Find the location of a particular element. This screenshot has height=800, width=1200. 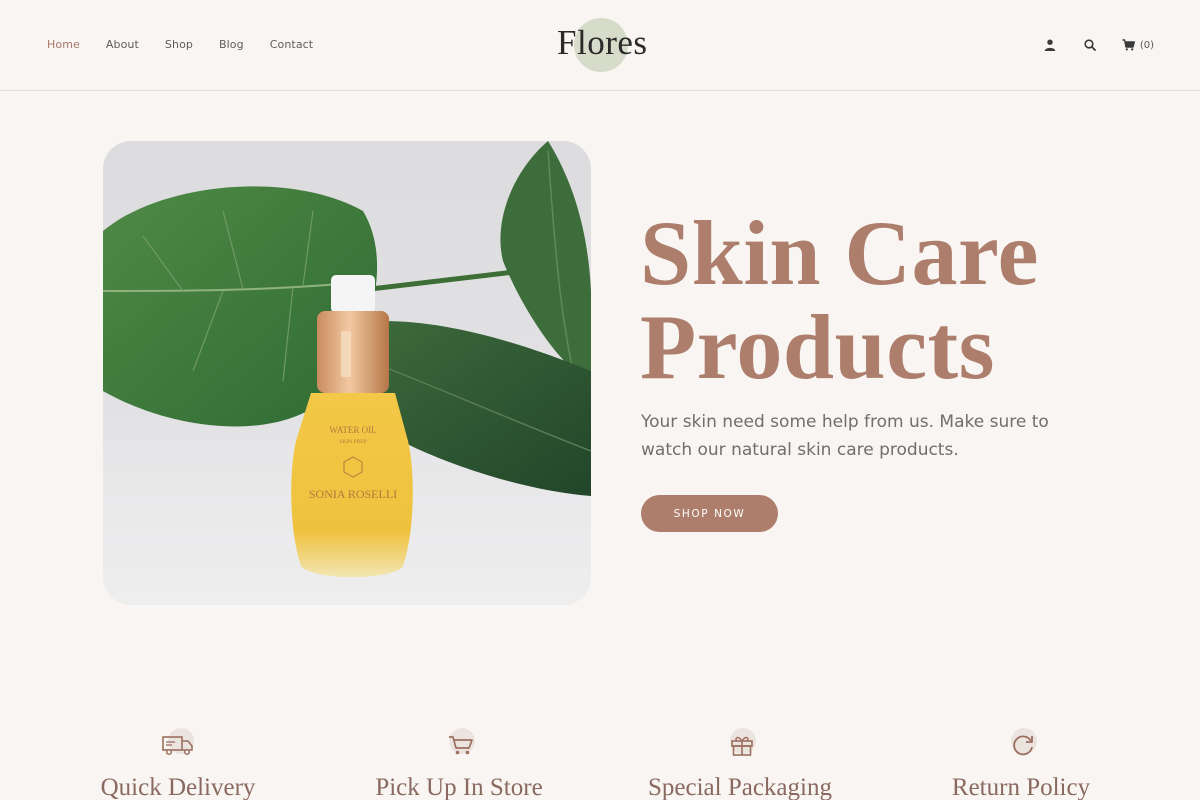

nav-about: About is located at coordinates (122, 44).